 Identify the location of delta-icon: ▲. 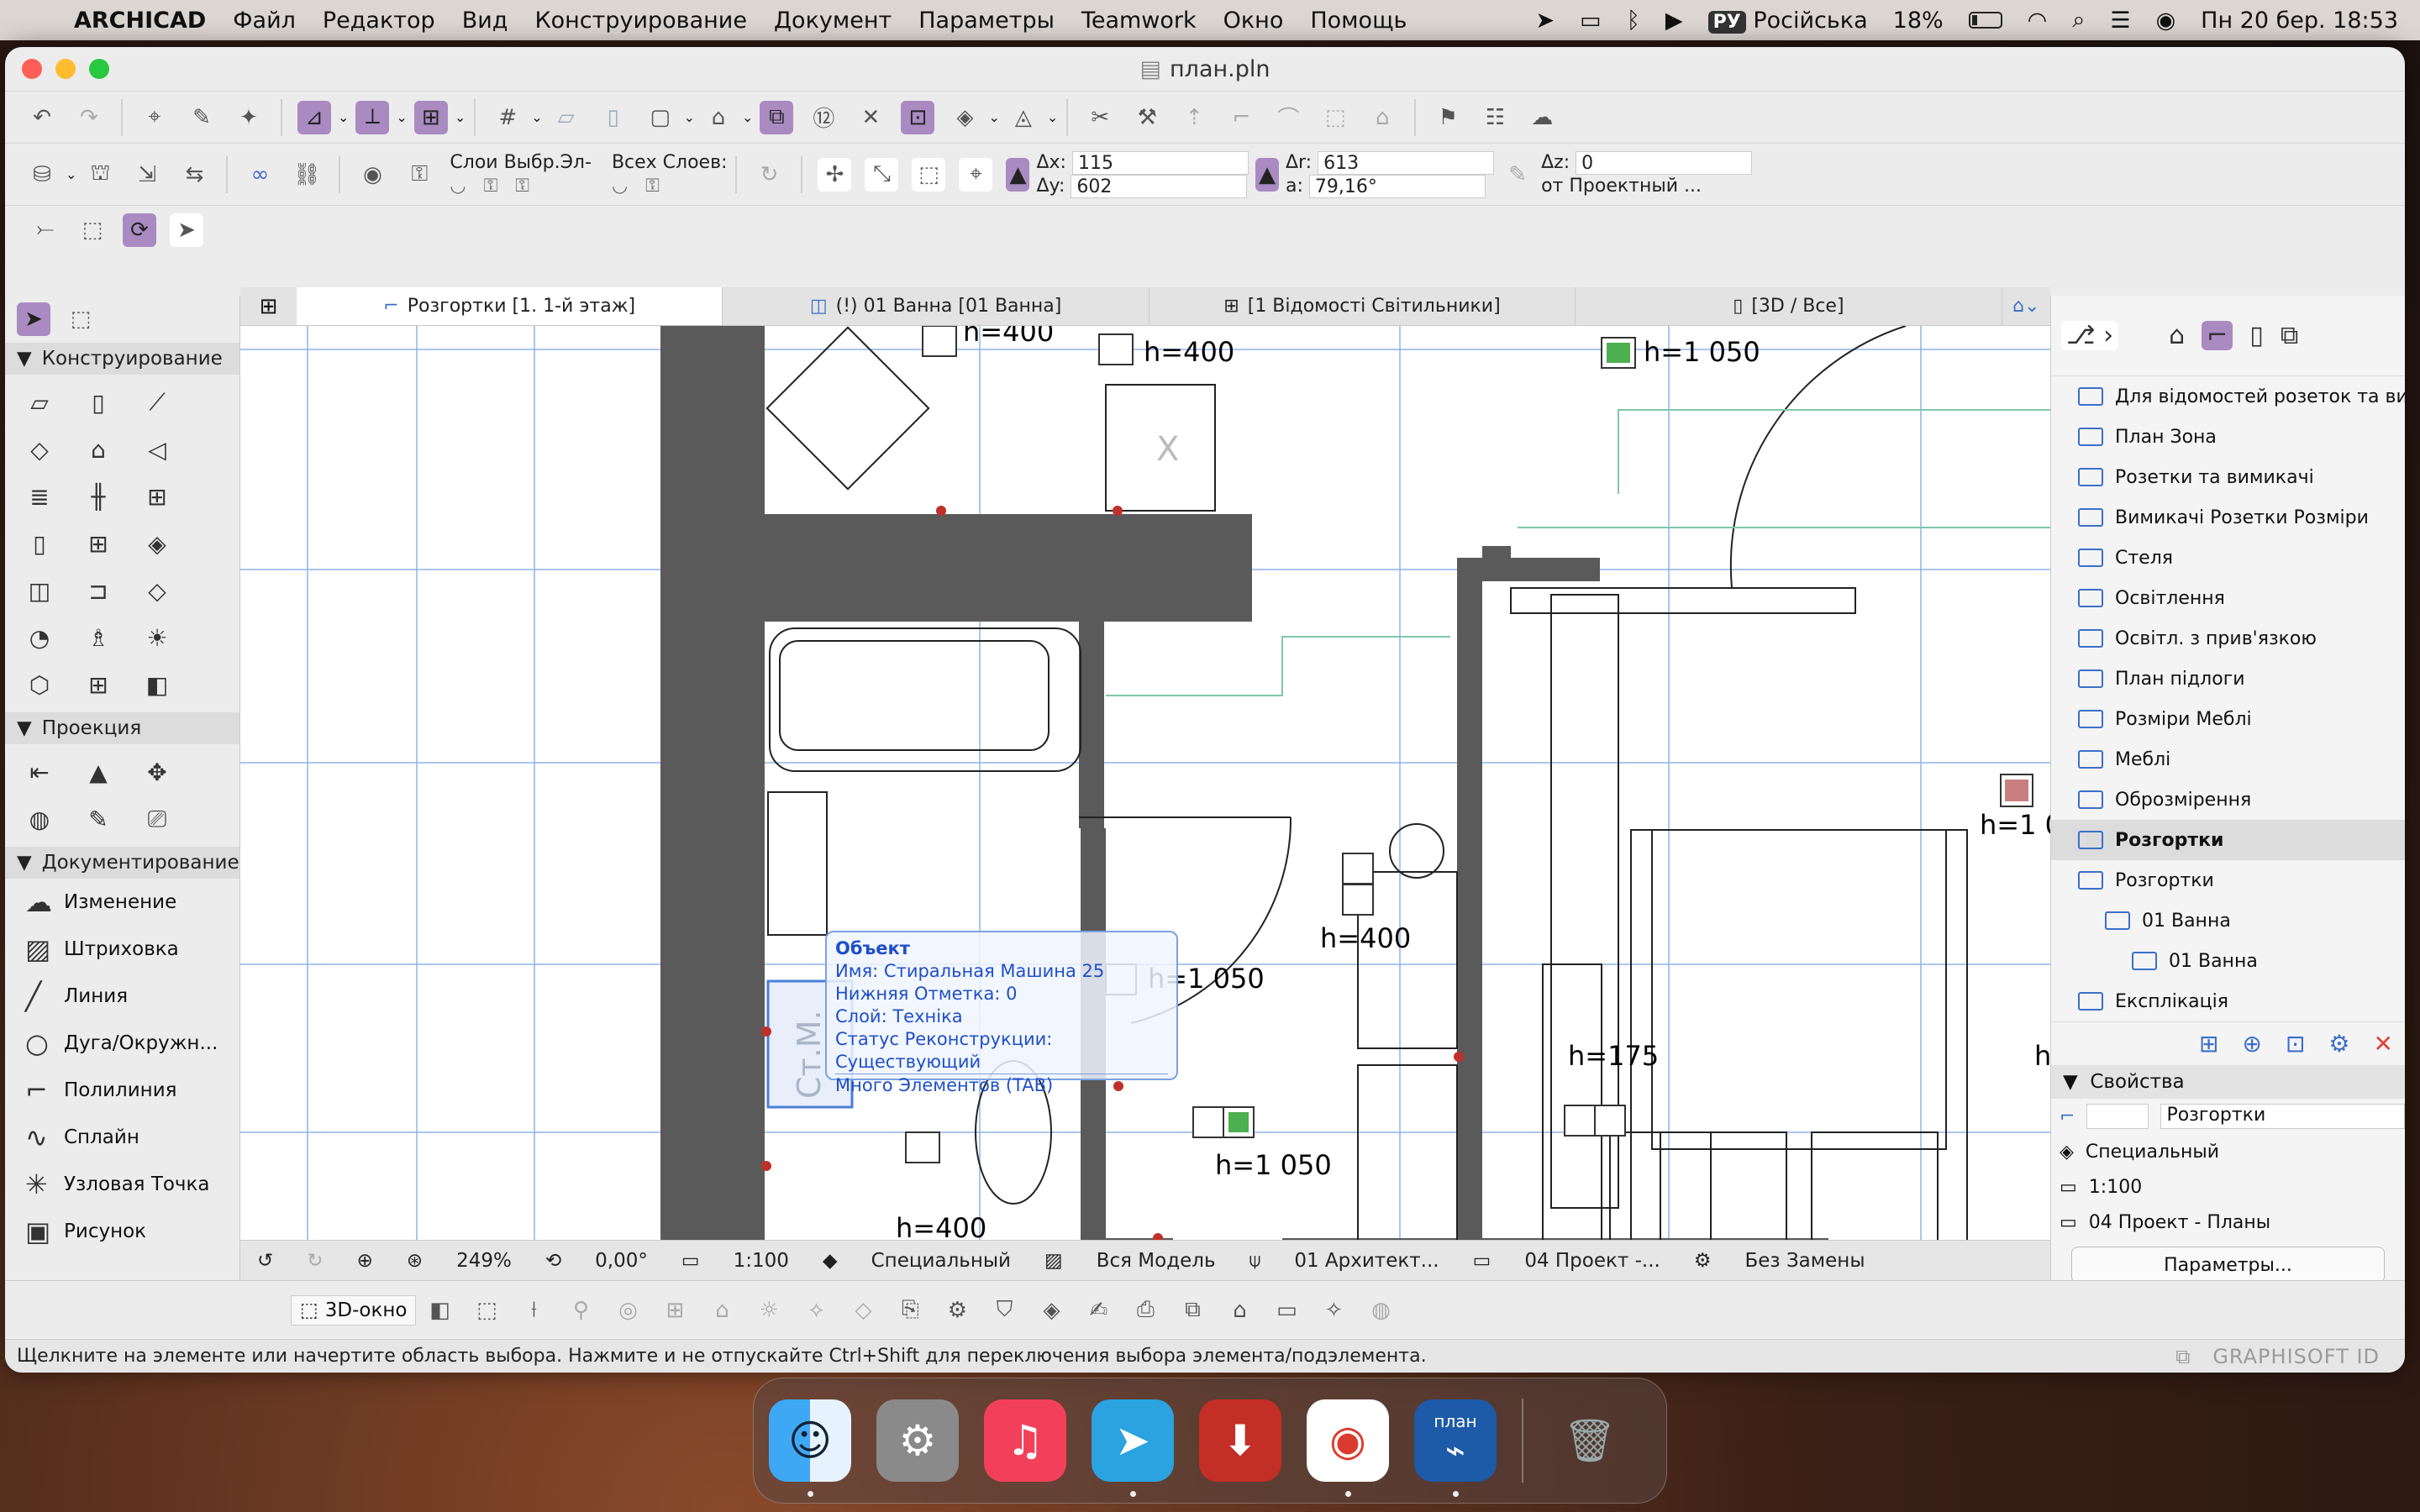
(1018, 174).